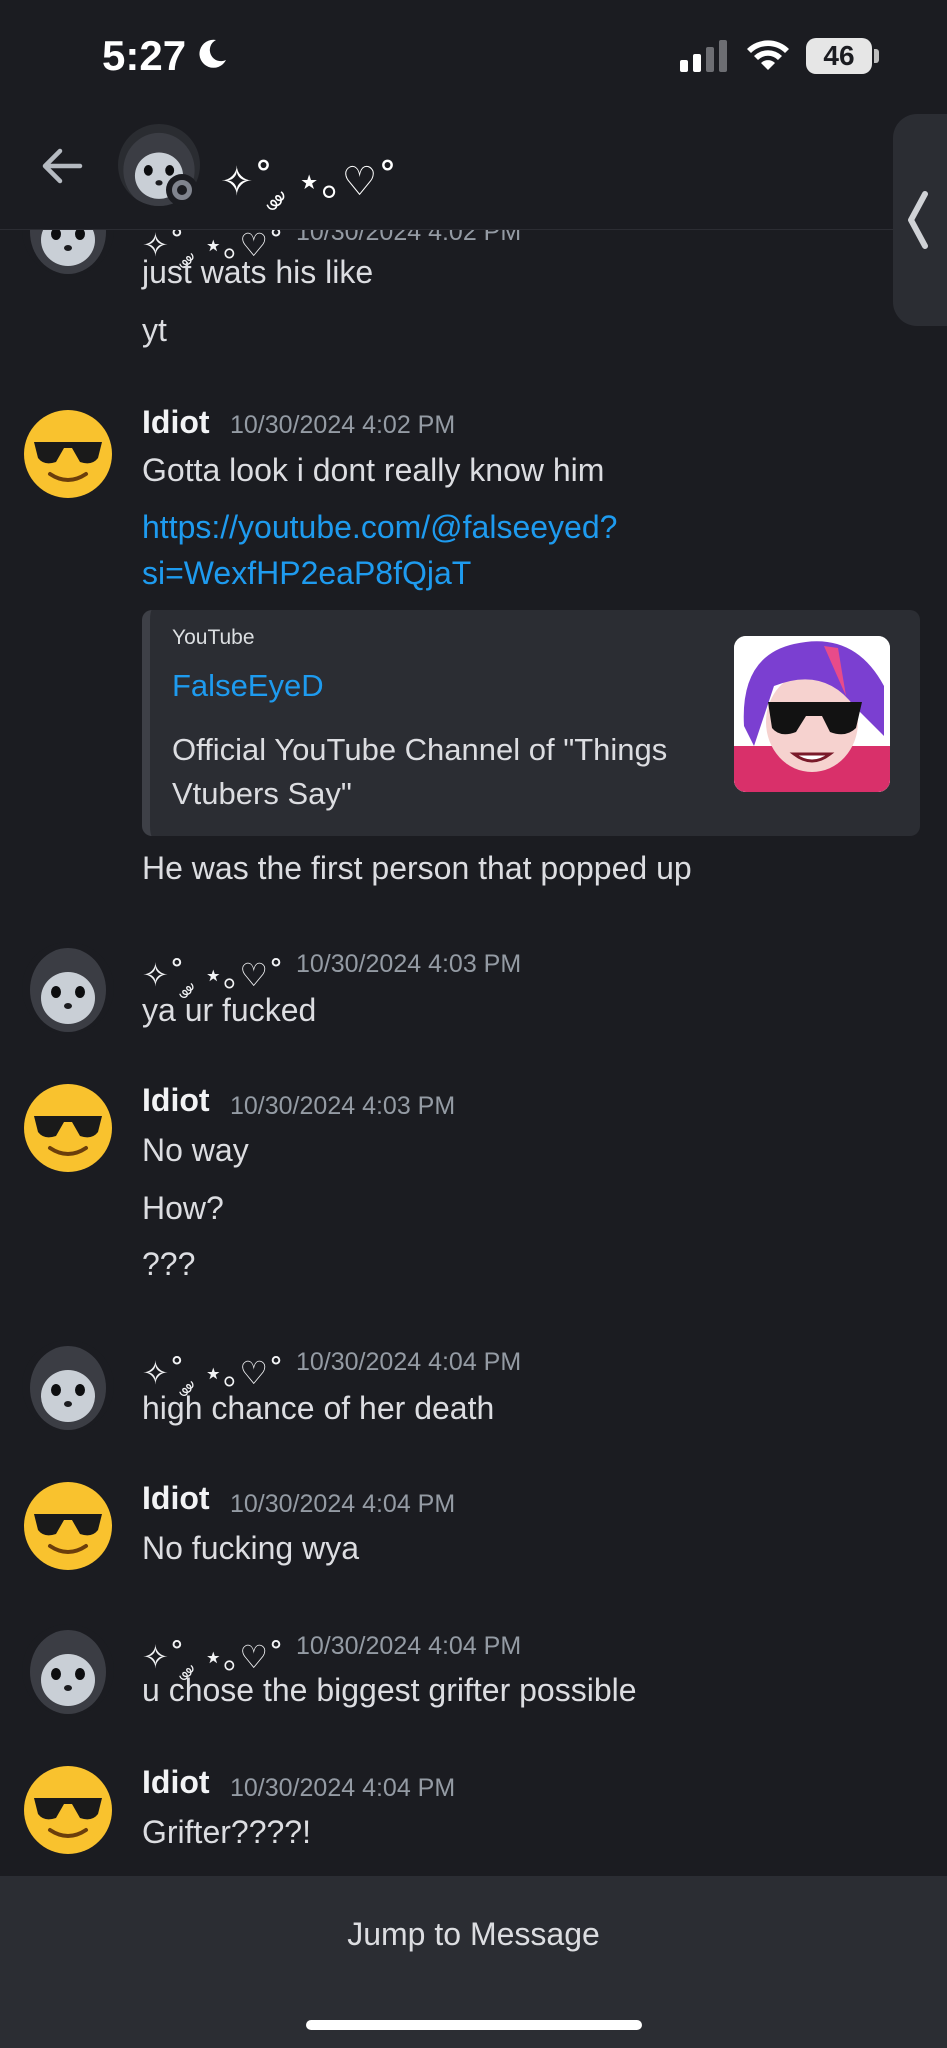 The width and height of the screenshot is (947, 2048). Describe the element at coordinates (212, 53) in the screenshot. I see `moon-icon` at that location.